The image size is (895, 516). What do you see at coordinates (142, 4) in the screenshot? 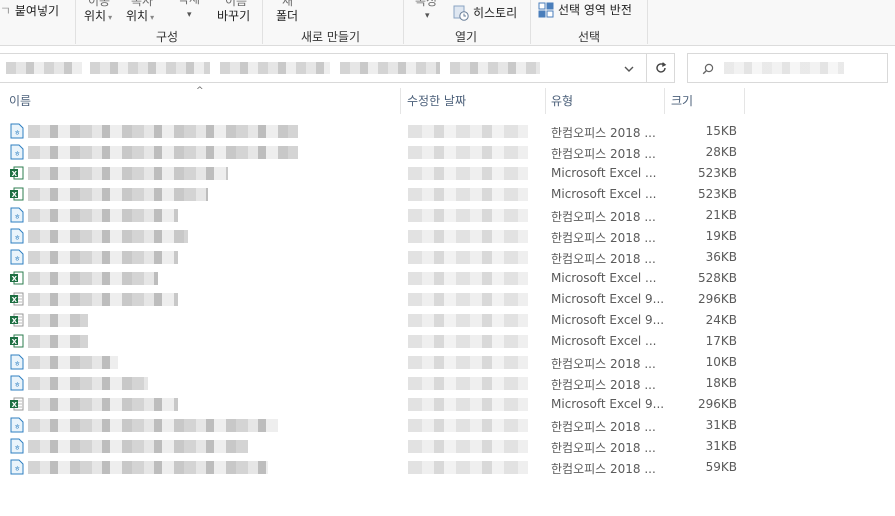
I see `copy-to-label-top: 복사` at bounding box center [142, 4].